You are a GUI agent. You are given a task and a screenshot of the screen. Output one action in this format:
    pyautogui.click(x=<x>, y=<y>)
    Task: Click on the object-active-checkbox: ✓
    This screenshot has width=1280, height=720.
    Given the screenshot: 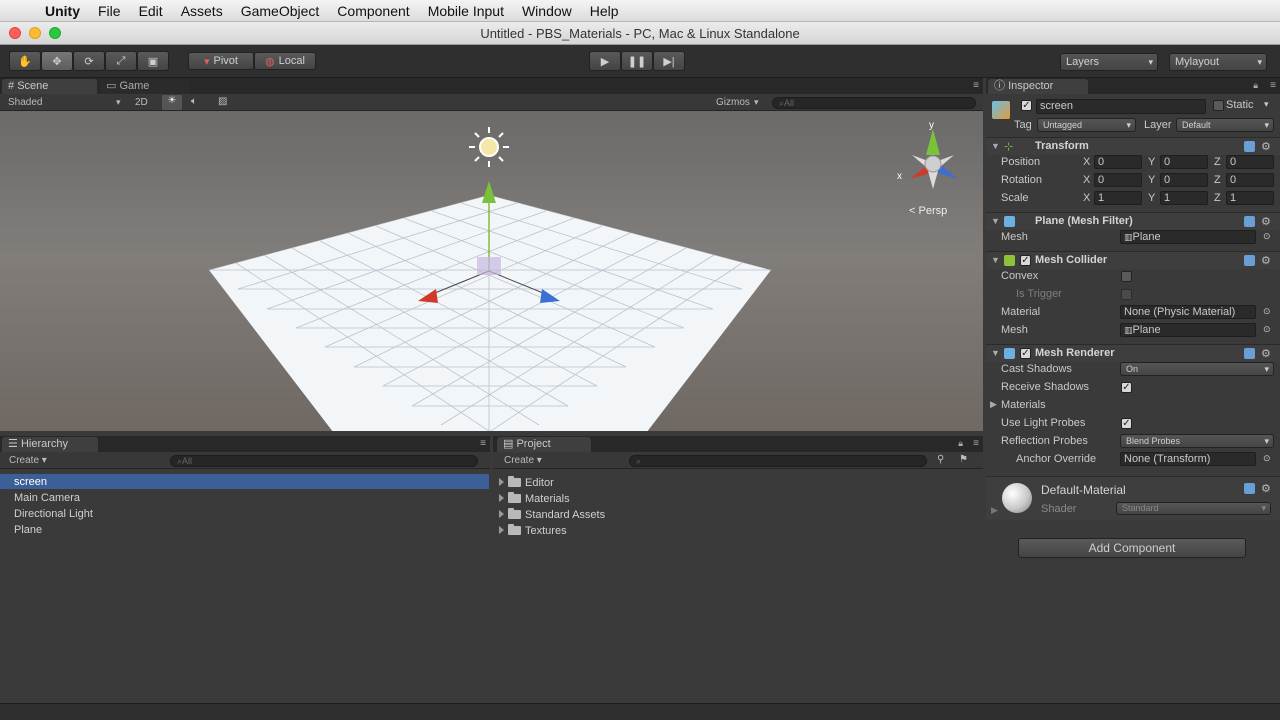 What is the action you would take?
    pyautogui.click(x=1026, y=105)
    